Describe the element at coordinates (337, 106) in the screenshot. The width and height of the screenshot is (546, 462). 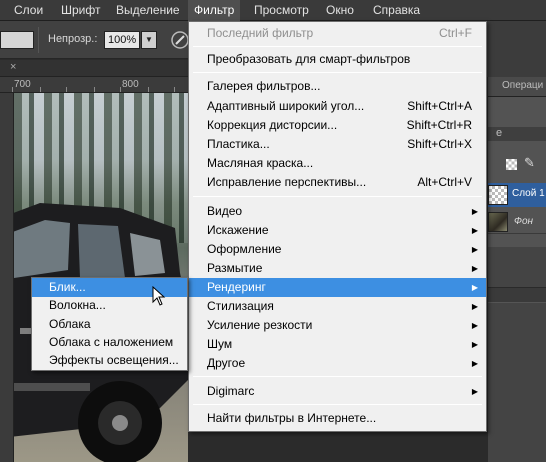
I see `menu-item-adaptive-wide-angle: Адаптивный широкий угол... Shift+Ctrl+A` at that location.